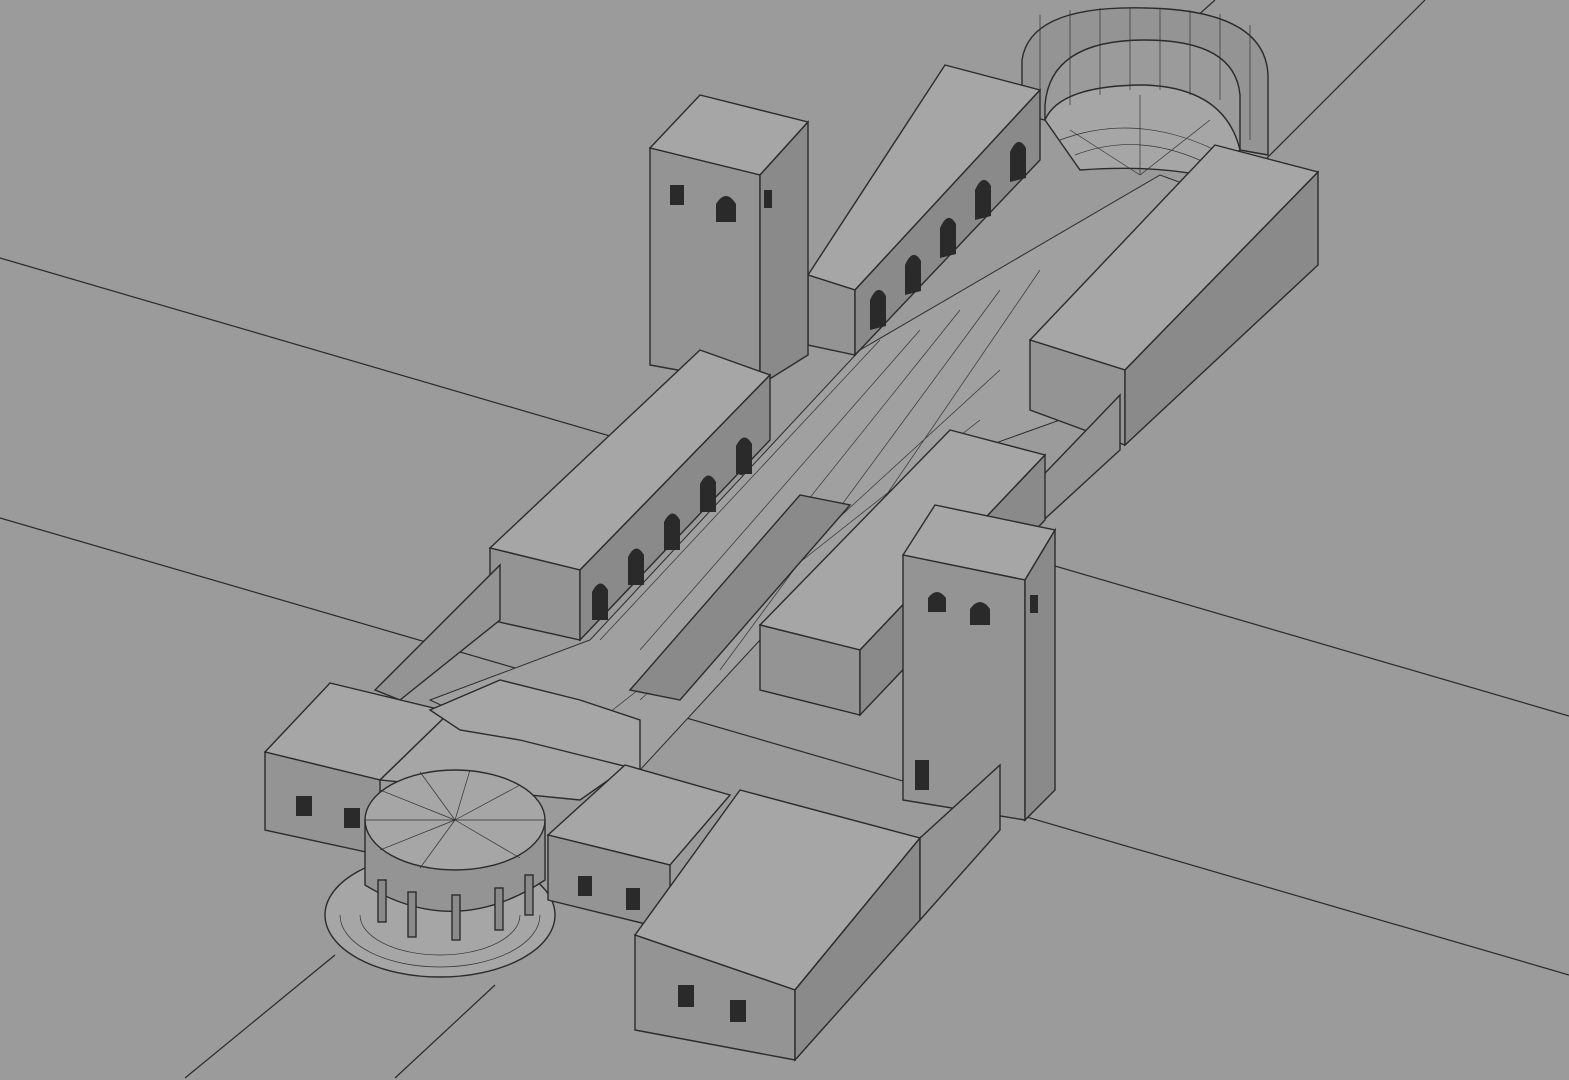 The height and width of the screenshot is (1080, 1569). I want to click on east-tower, so click(979, 663).